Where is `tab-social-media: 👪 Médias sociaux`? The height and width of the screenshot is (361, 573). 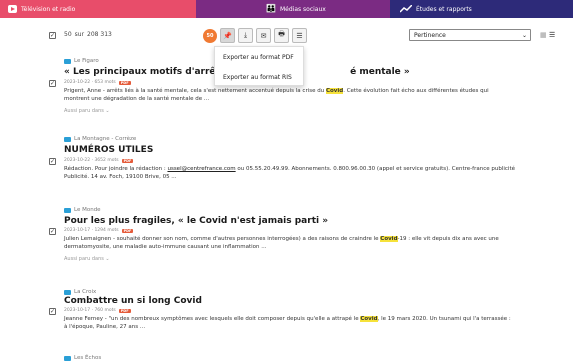 tab-social-media: 👪 Médias sociaux is located at coordinates (293, 9).